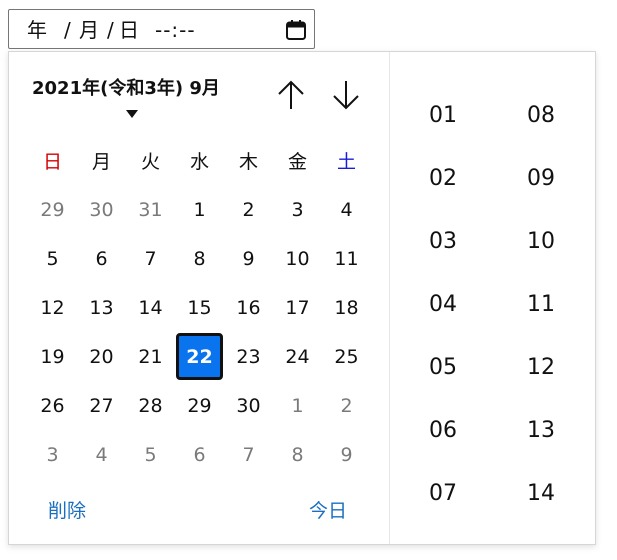  What do you see at coordinates (248, 307) in the screenshot?
I see `calendar-day: 16` at bounding box center [248, 307].